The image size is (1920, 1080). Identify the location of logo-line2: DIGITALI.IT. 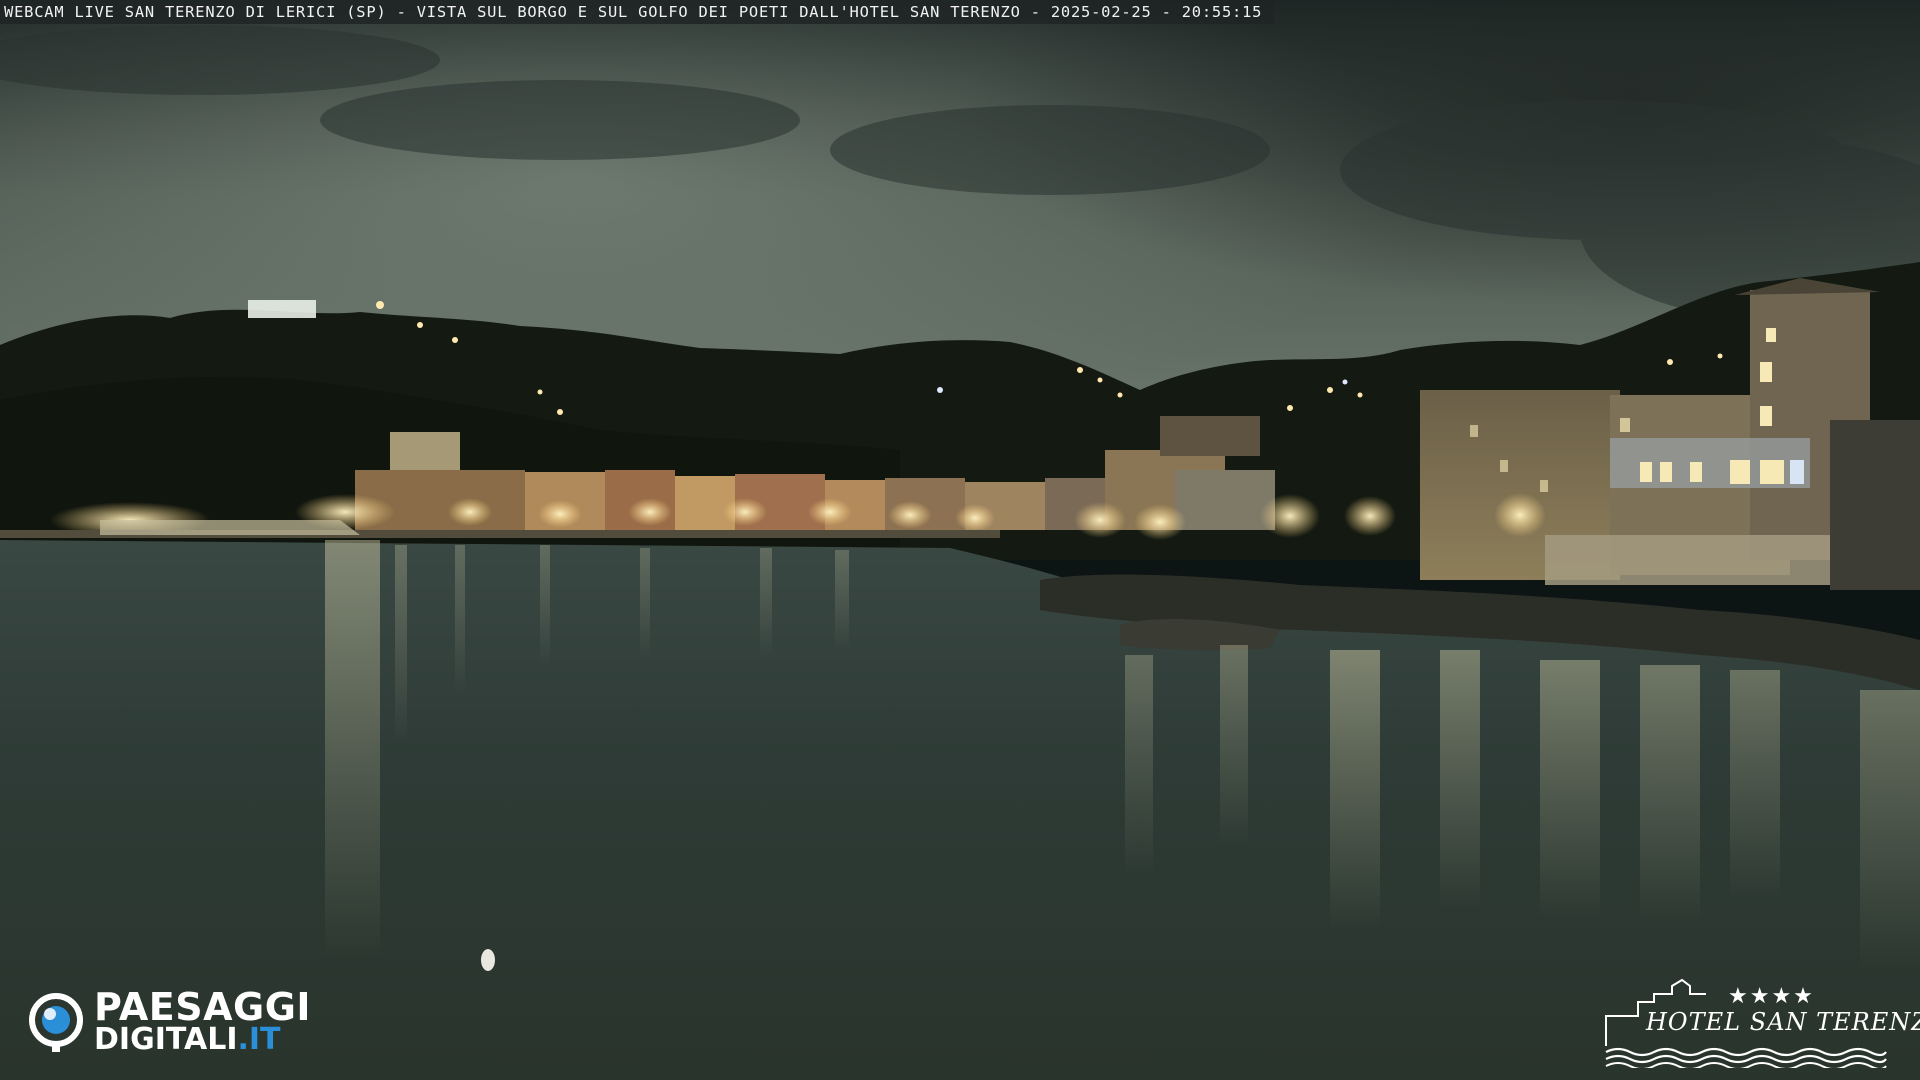
(187, 1040).